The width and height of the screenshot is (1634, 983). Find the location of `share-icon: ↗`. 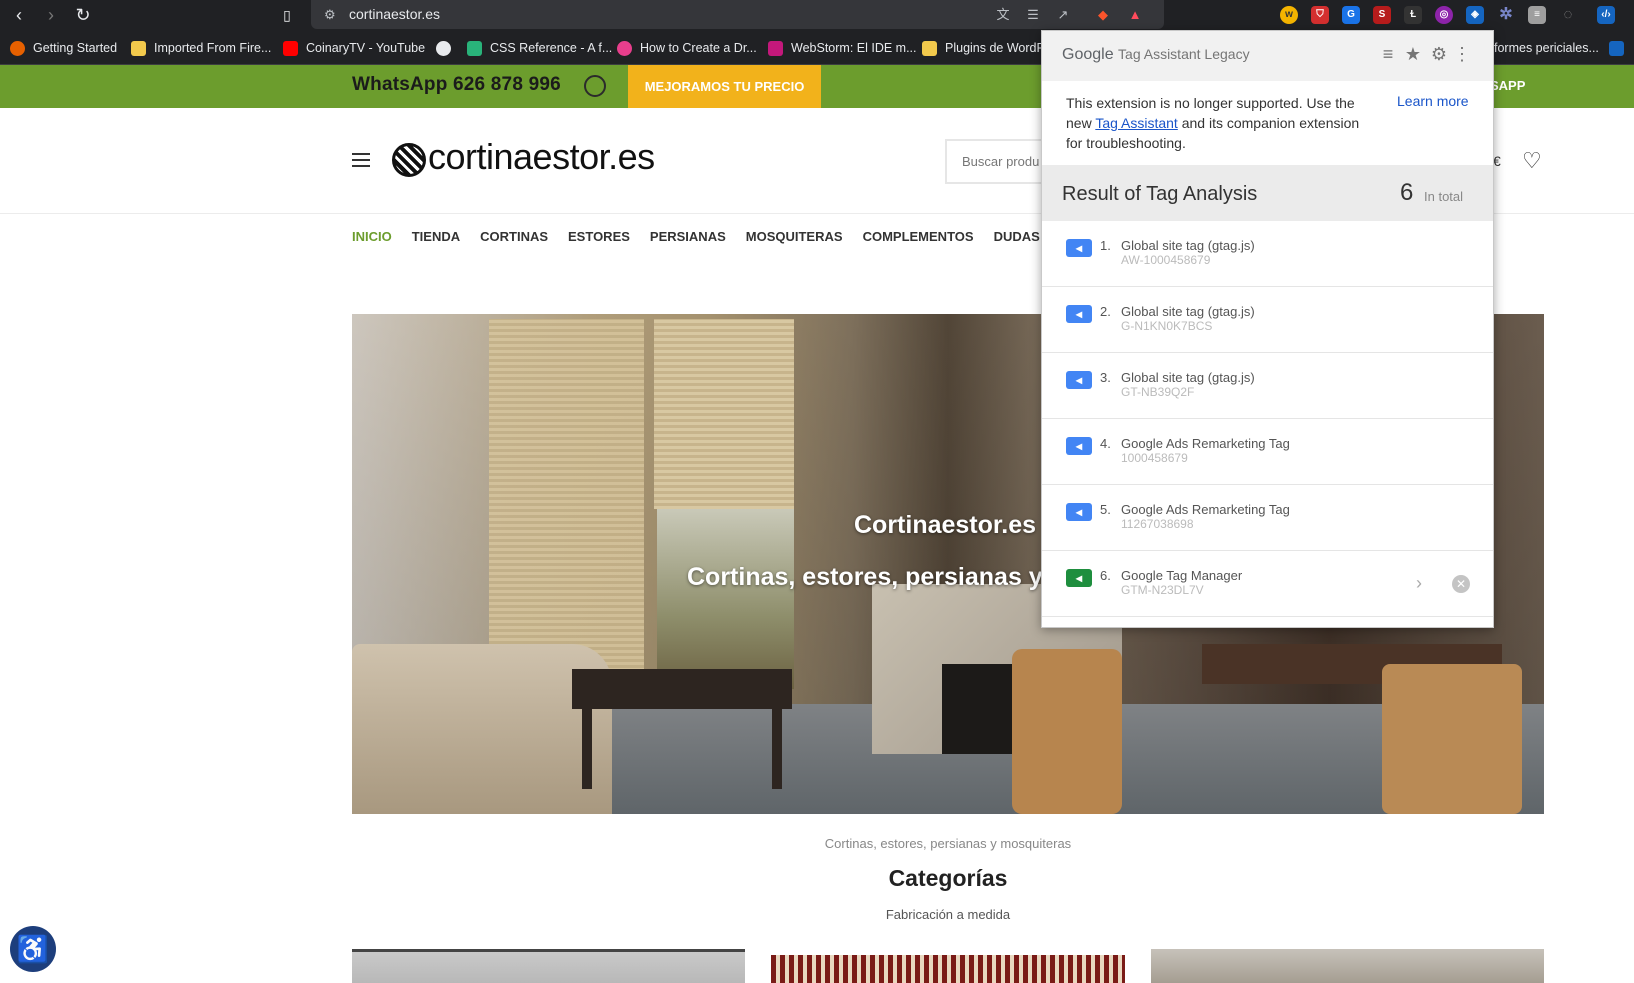

share-icon: ↗ is located at coordinates (1063, 15).